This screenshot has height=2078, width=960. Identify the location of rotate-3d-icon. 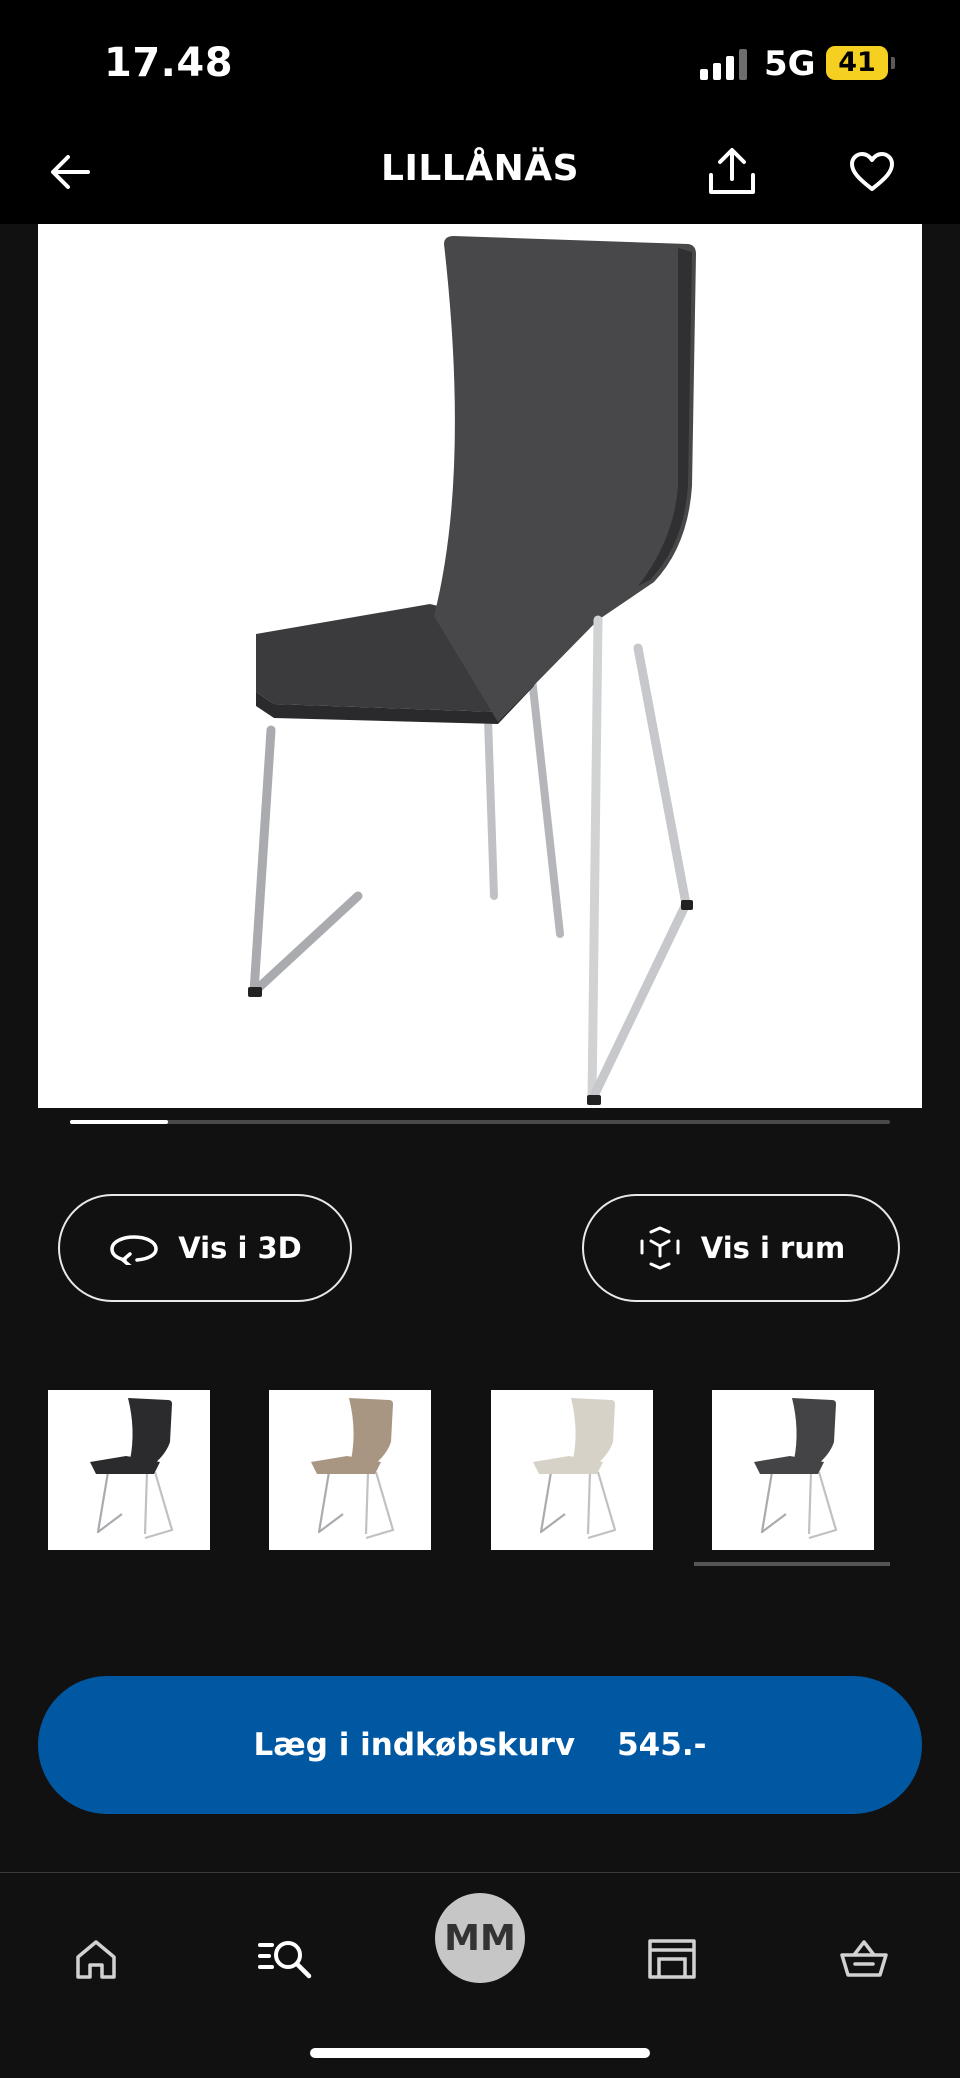
(134, 1250).